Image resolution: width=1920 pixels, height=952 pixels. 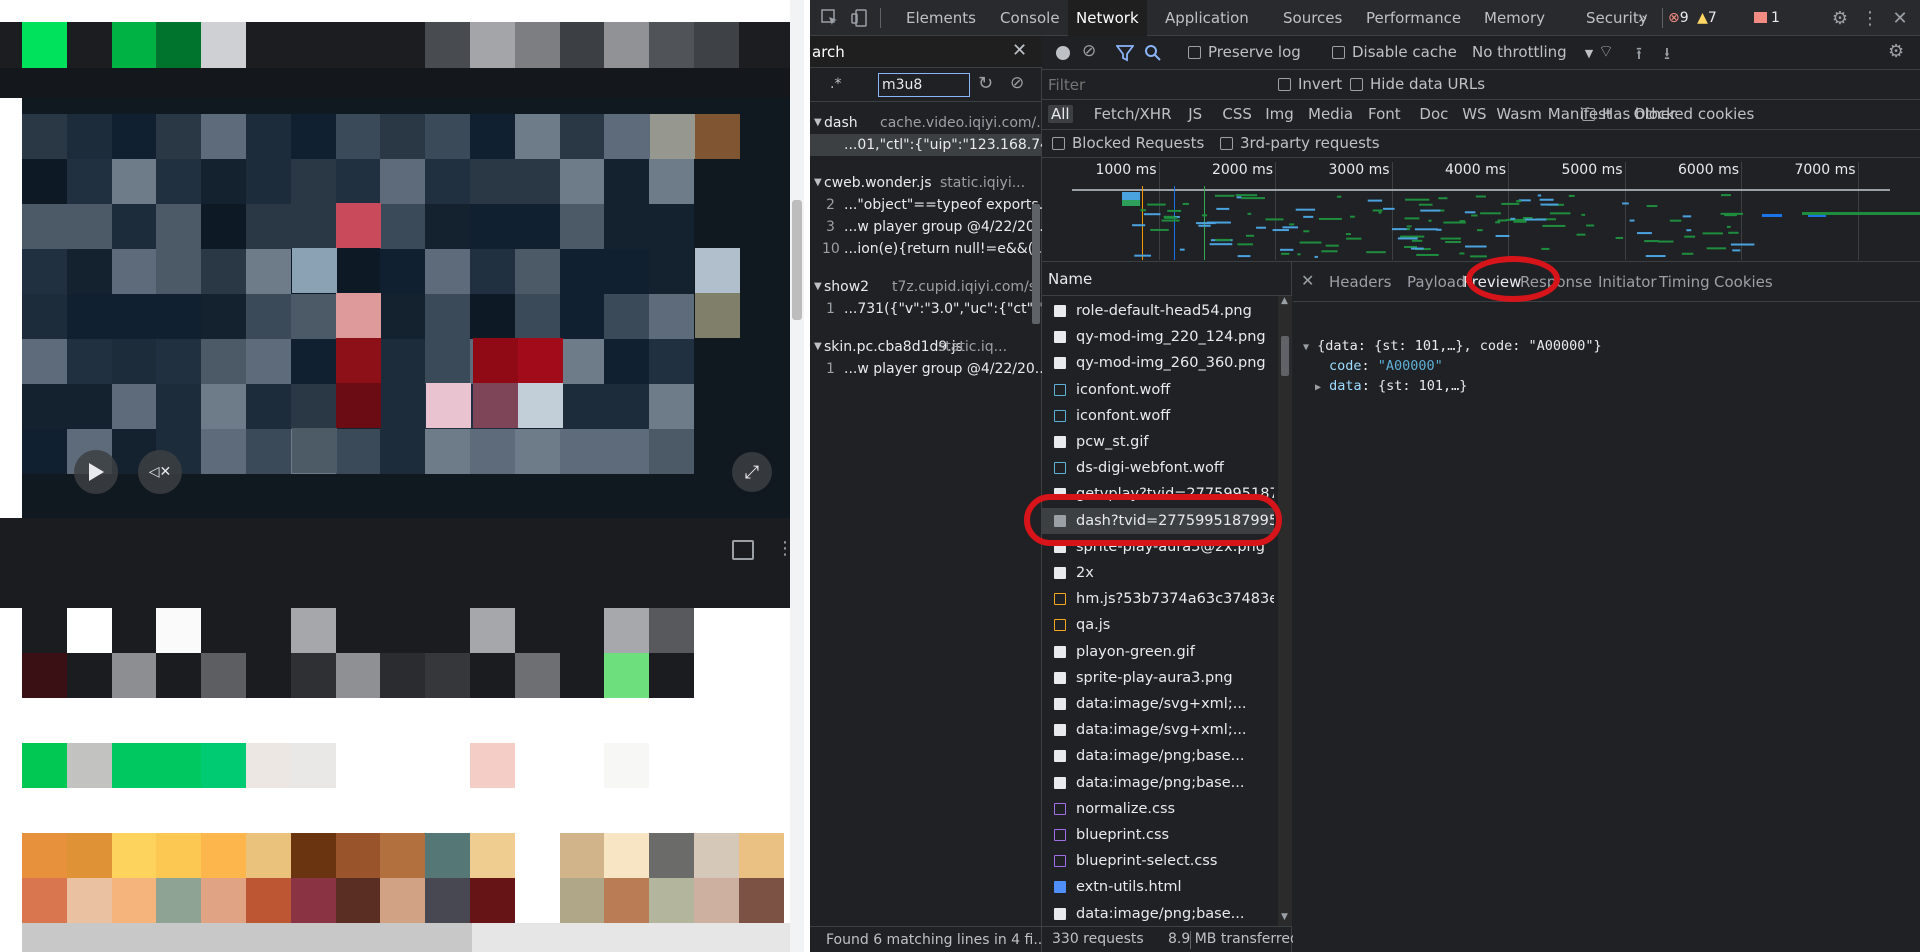 I want to click on tab-console: Console, so click(x=1030, y=18).